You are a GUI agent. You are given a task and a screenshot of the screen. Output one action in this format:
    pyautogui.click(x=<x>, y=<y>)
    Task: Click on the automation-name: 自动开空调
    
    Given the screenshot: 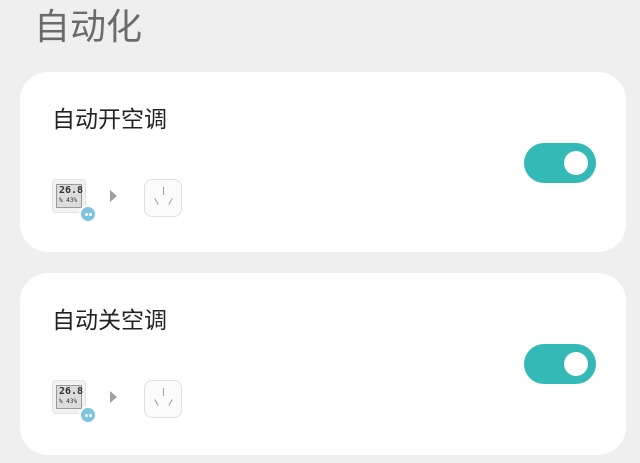 What is the action you would take?
    pyautogui.click(x=109, y=120)
    